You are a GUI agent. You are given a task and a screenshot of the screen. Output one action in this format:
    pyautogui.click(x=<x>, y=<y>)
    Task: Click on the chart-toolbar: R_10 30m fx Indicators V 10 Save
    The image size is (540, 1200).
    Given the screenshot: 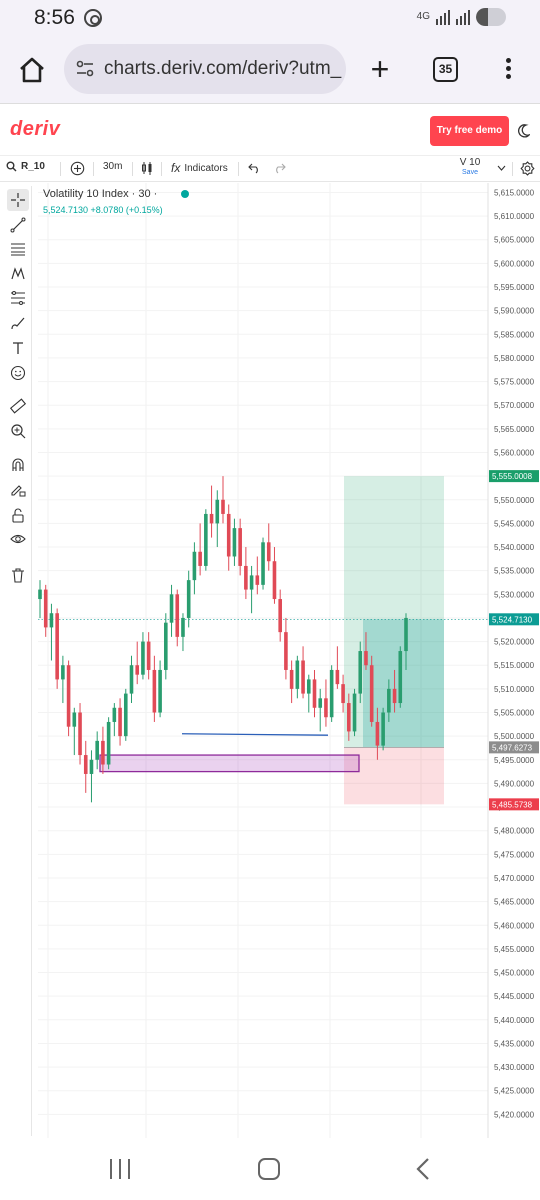 What is the action you would take?
    pyautogui.click(x=270, y=169)
    